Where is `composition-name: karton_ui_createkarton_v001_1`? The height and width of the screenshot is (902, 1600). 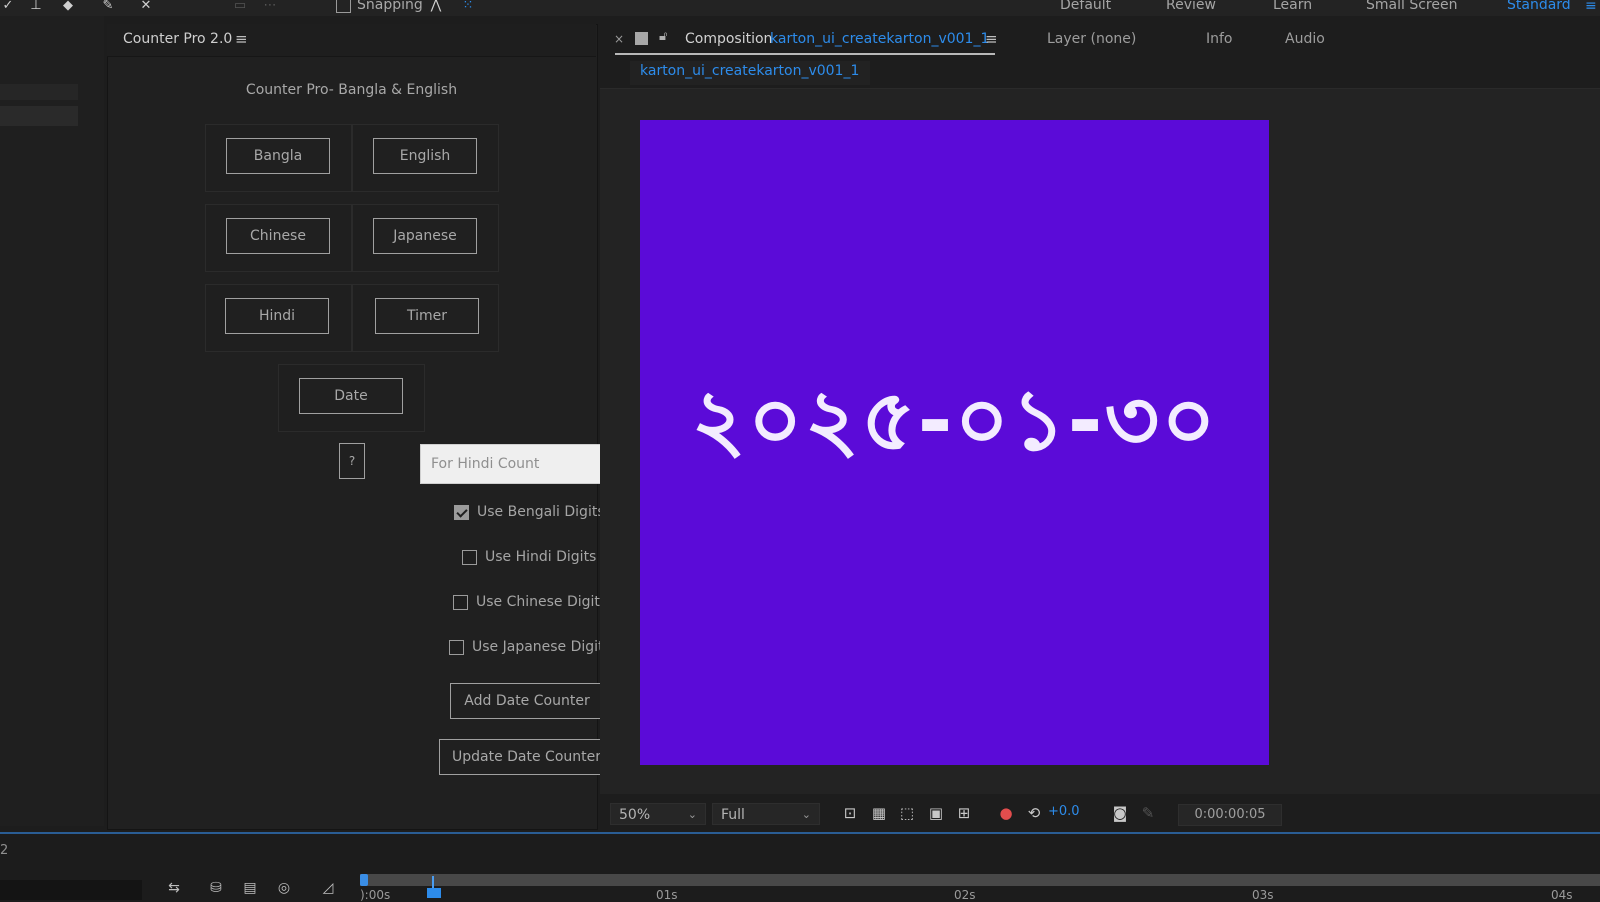
composition-name: karton_ui_createkarton_v001_1 is located at coordinates (879, 39).